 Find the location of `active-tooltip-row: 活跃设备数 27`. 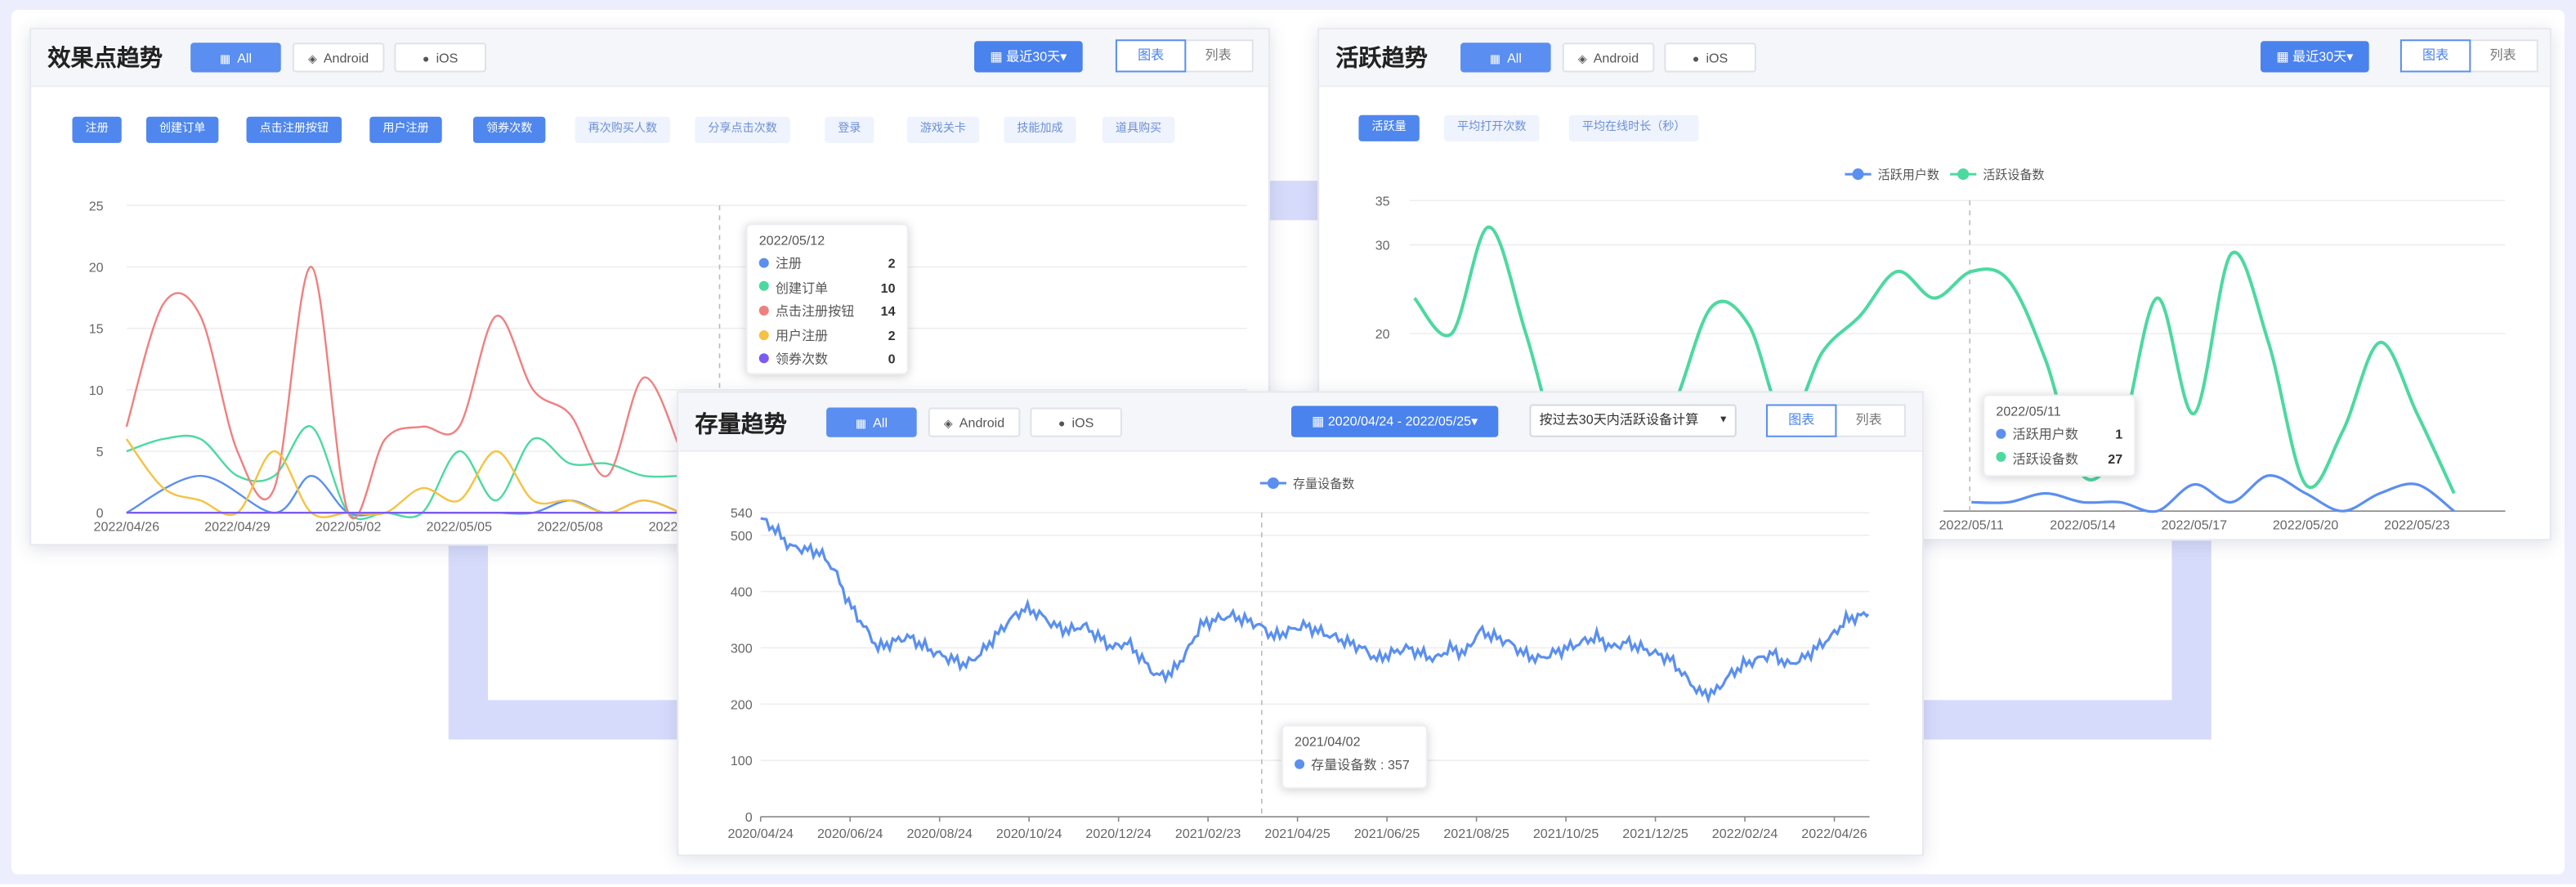

active-tooltip-row: 活跃设备数 27 is located at coordinates (2059, 460).